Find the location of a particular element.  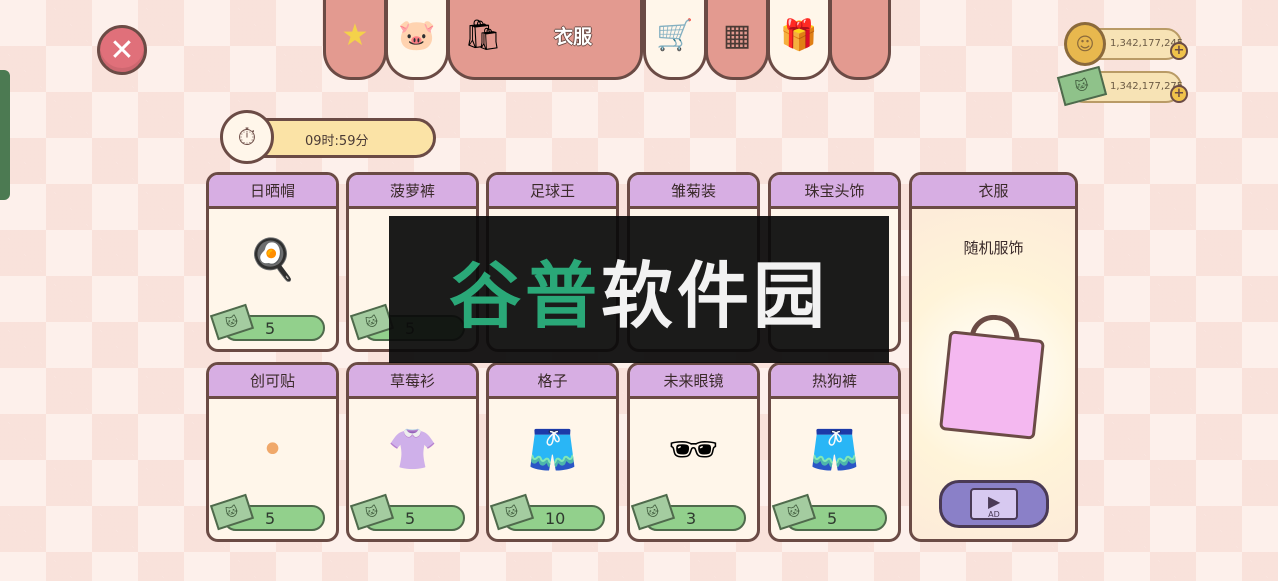

item-name: 未来眼镜 is located at coordinates (693, 382).